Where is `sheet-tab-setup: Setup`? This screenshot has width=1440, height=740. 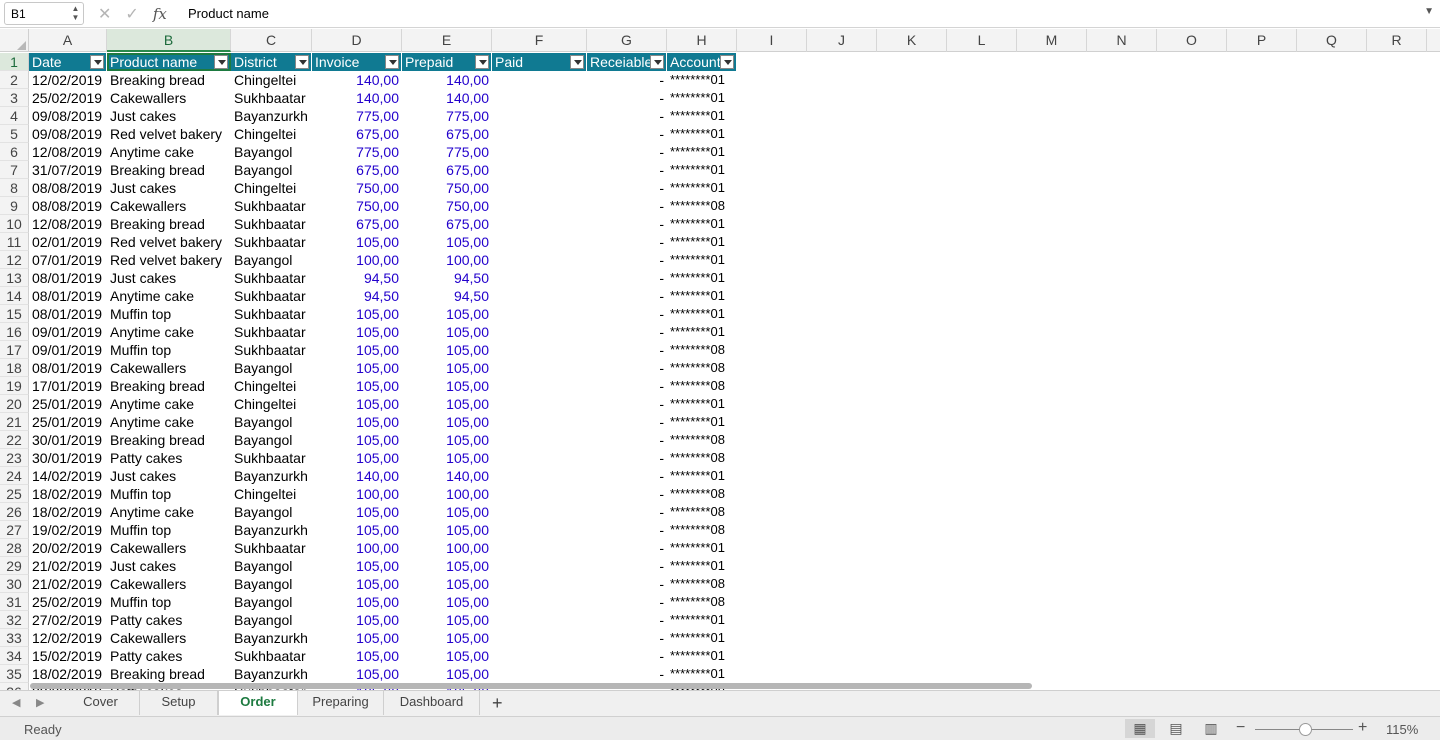 sheet-tab-setup: Setup is located at coordinates (179, 703).